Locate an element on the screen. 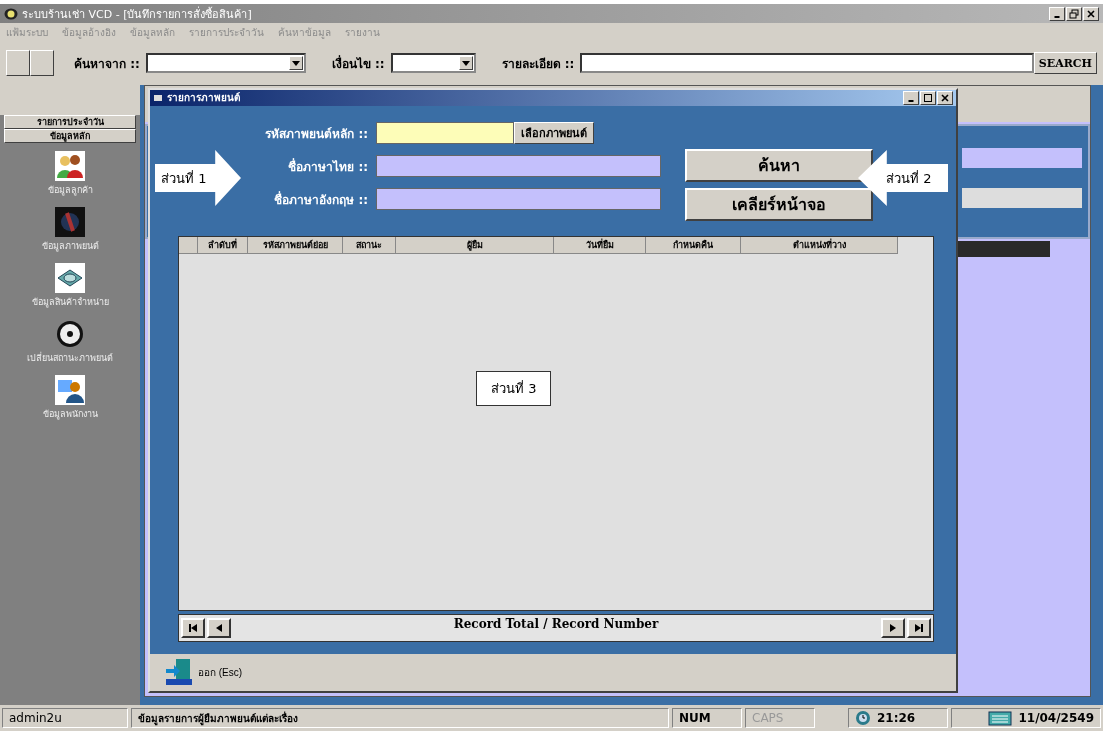 The image size is (1103, 731). column-header: ผู้ยืม is located at coordinates (475, 245).